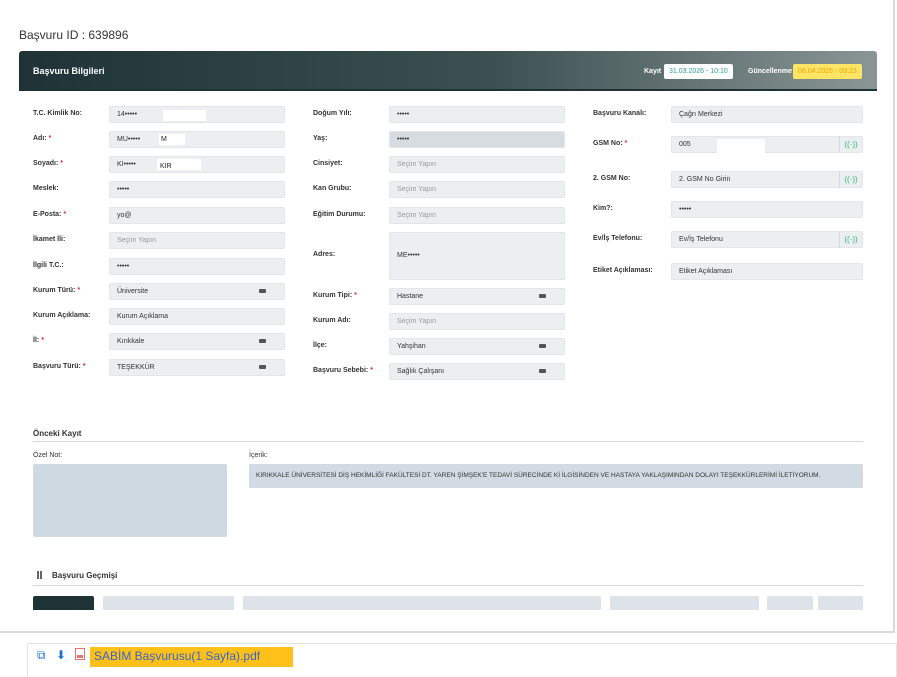 This screenshot has width=897, height=677. Describe the element at coordinates (477, 346) in the screenshot. I see `ilce-select: Yahşihan` at that location.